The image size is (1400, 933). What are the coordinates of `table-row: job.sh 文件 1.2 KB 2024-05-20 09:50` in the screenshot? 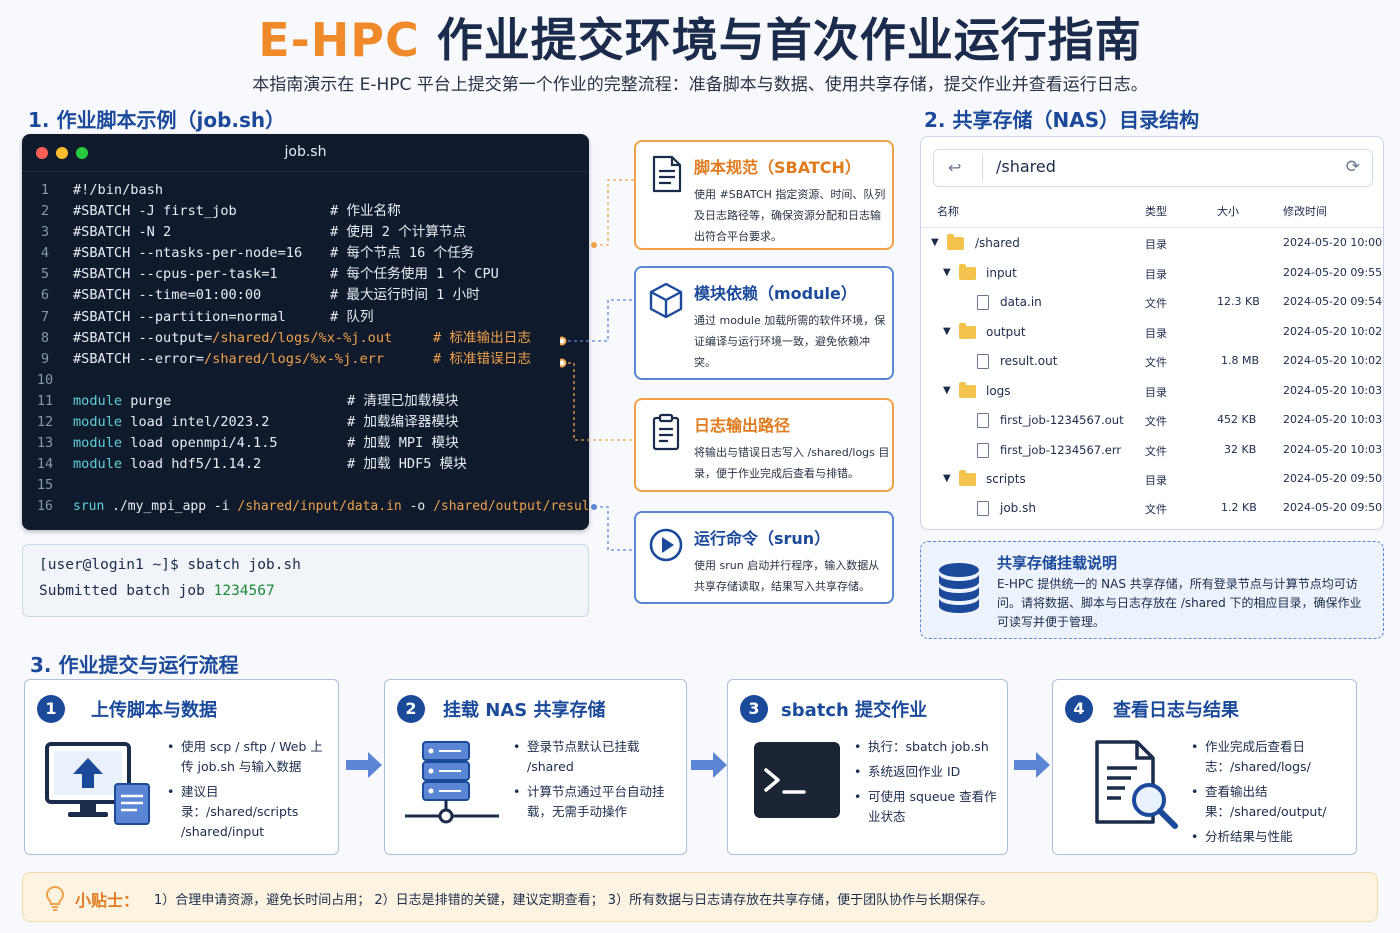 It's located at (1152, 509).